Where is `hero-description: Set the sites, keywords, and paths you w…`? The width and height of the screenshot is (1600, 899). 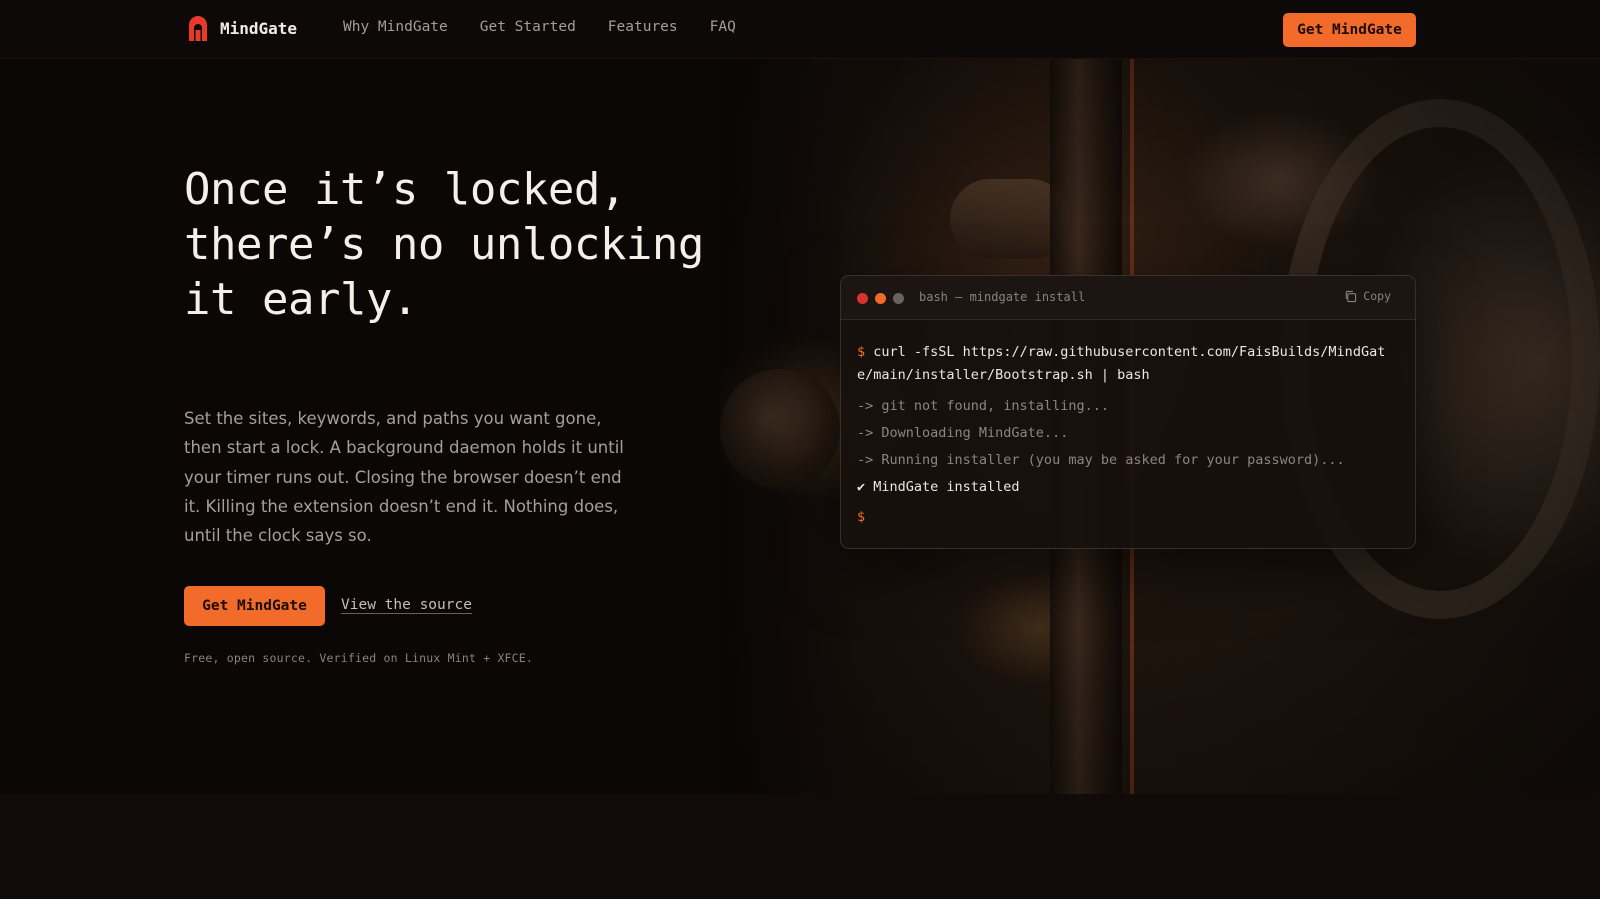
hero-description: Set the sites, keywords, and paths you w… is located at coordinates (404, 477).